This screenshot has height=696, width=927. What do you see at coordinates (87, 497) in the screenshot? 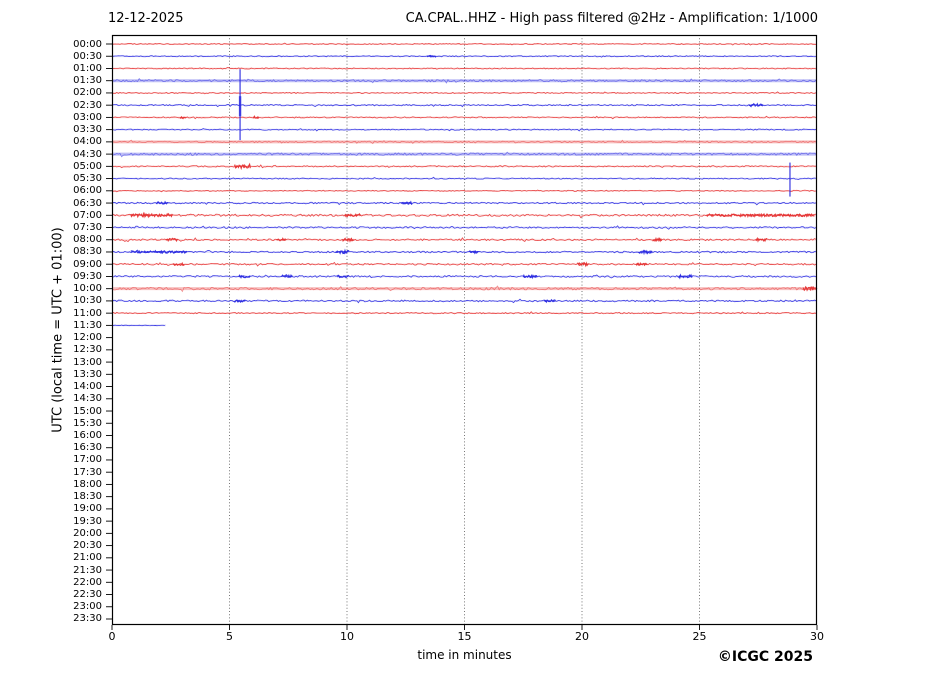
I see `y-tick-label: 18:30` at bounding box center [87, 497].